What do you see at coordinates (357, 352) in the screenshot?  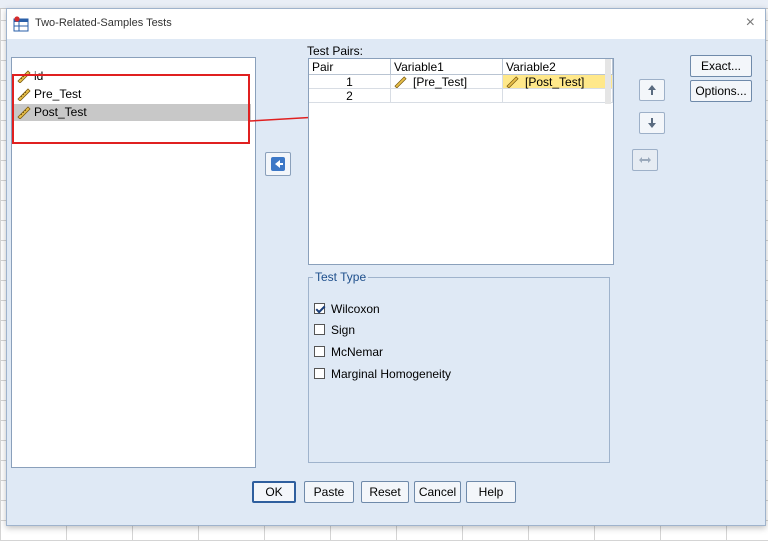 I see `mcnemar-label: McNemar` at bounding box center [357, 352].